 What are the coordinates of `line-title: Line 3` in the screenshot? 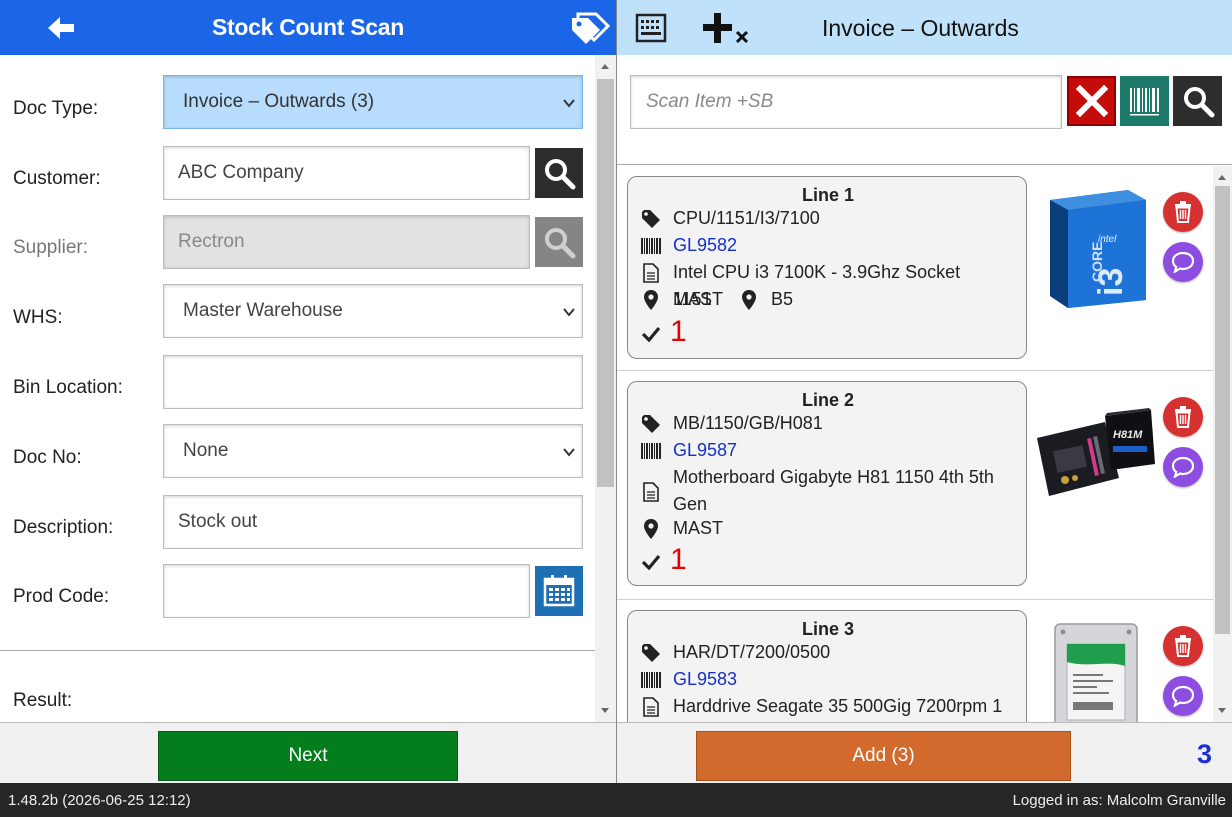 It's located at (827, 629).